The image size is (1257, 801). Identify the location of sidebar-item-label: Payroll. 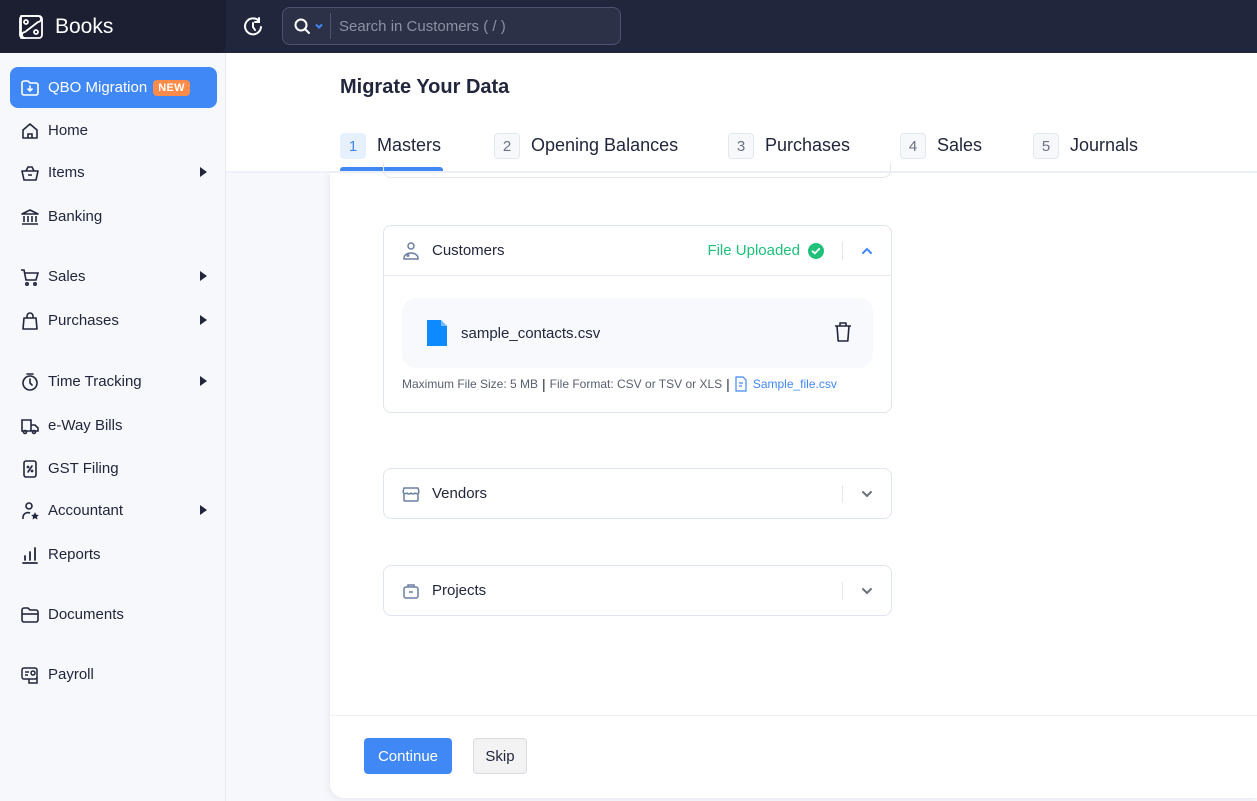
(71, 674).